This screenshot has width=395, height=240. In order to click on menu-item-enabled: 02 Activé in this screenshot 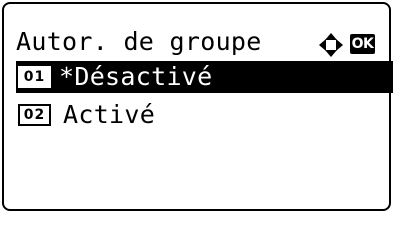, I will do `click(204, 115)`.